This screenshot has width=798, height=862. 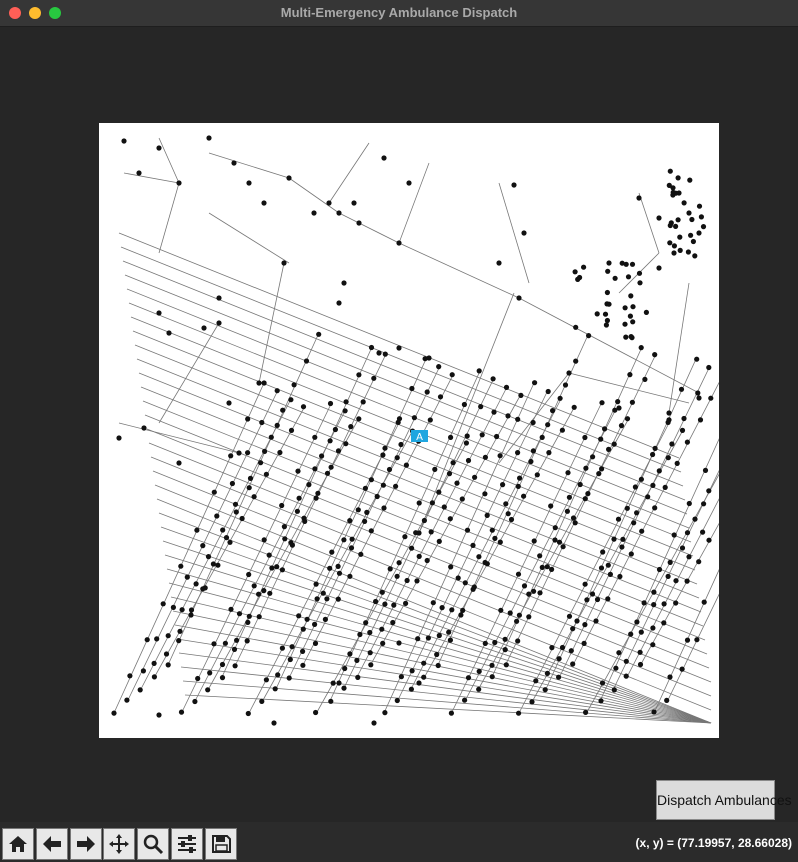 I want to click on pan-icon, so click(x=119, y=844).